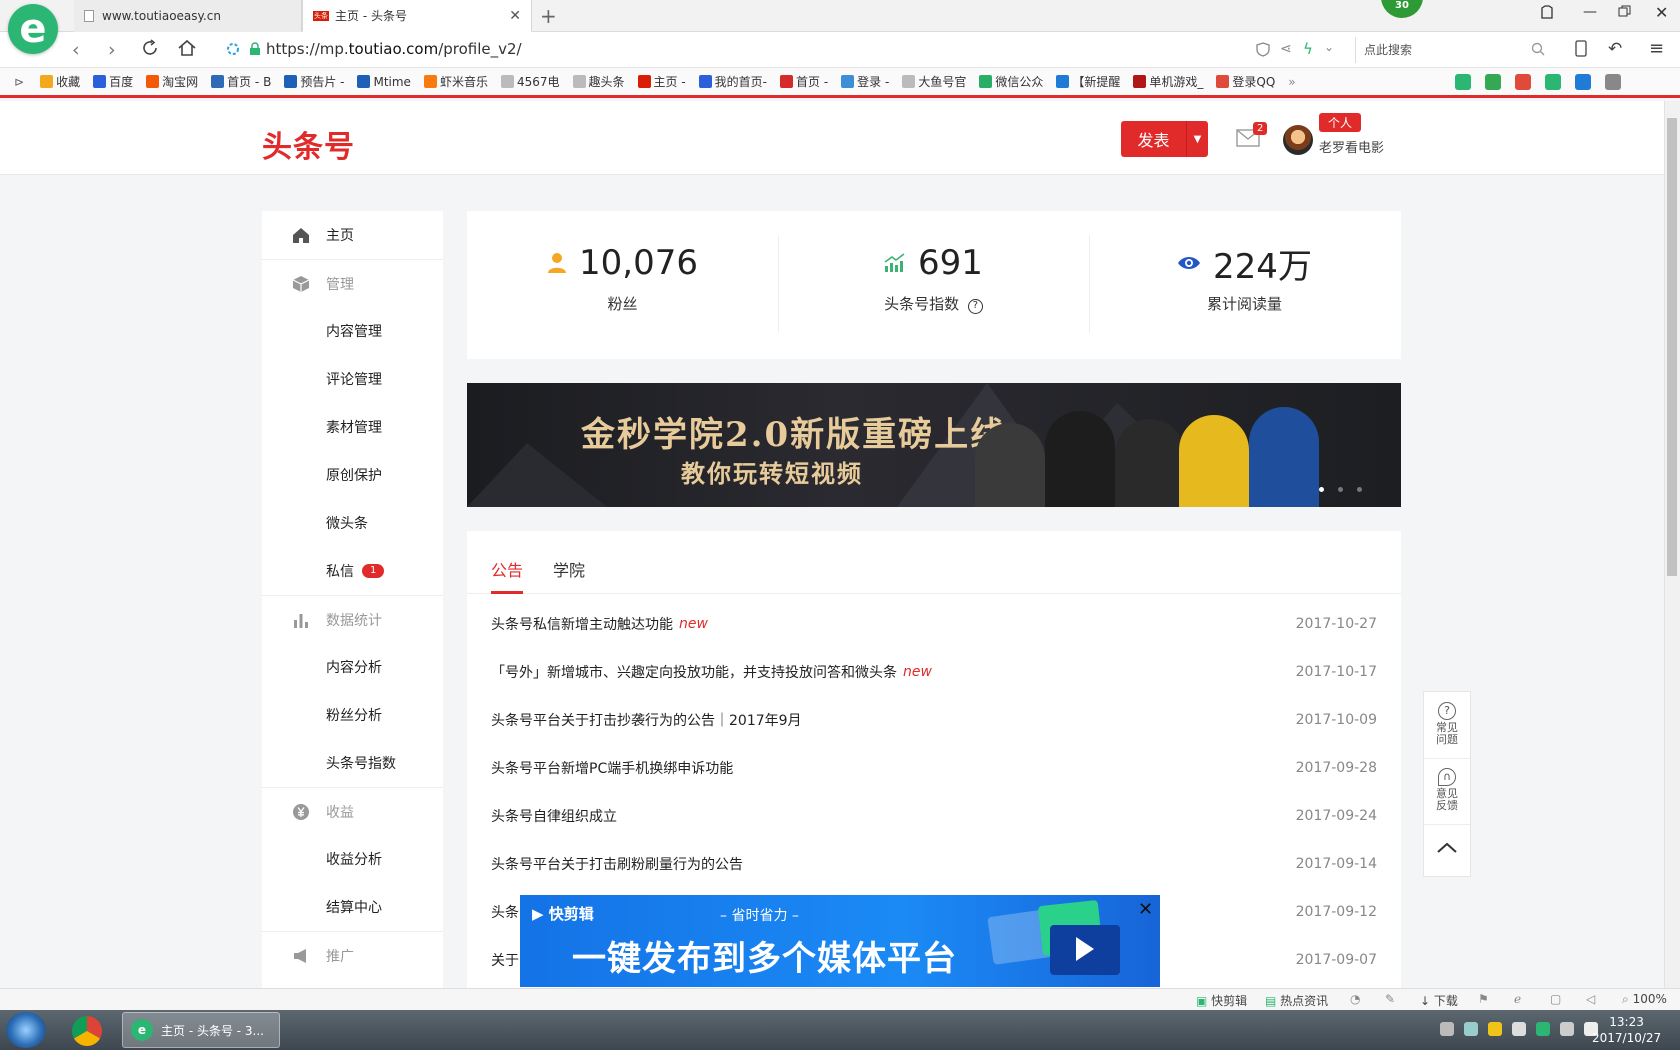 Image resolution: width=1680 pixels, height=1050 pixels. What do you see at coordinates (622, 285) in the screenshot?
I see `stat-fans: 10,076 粉丝` at bounding box center [622, 285].